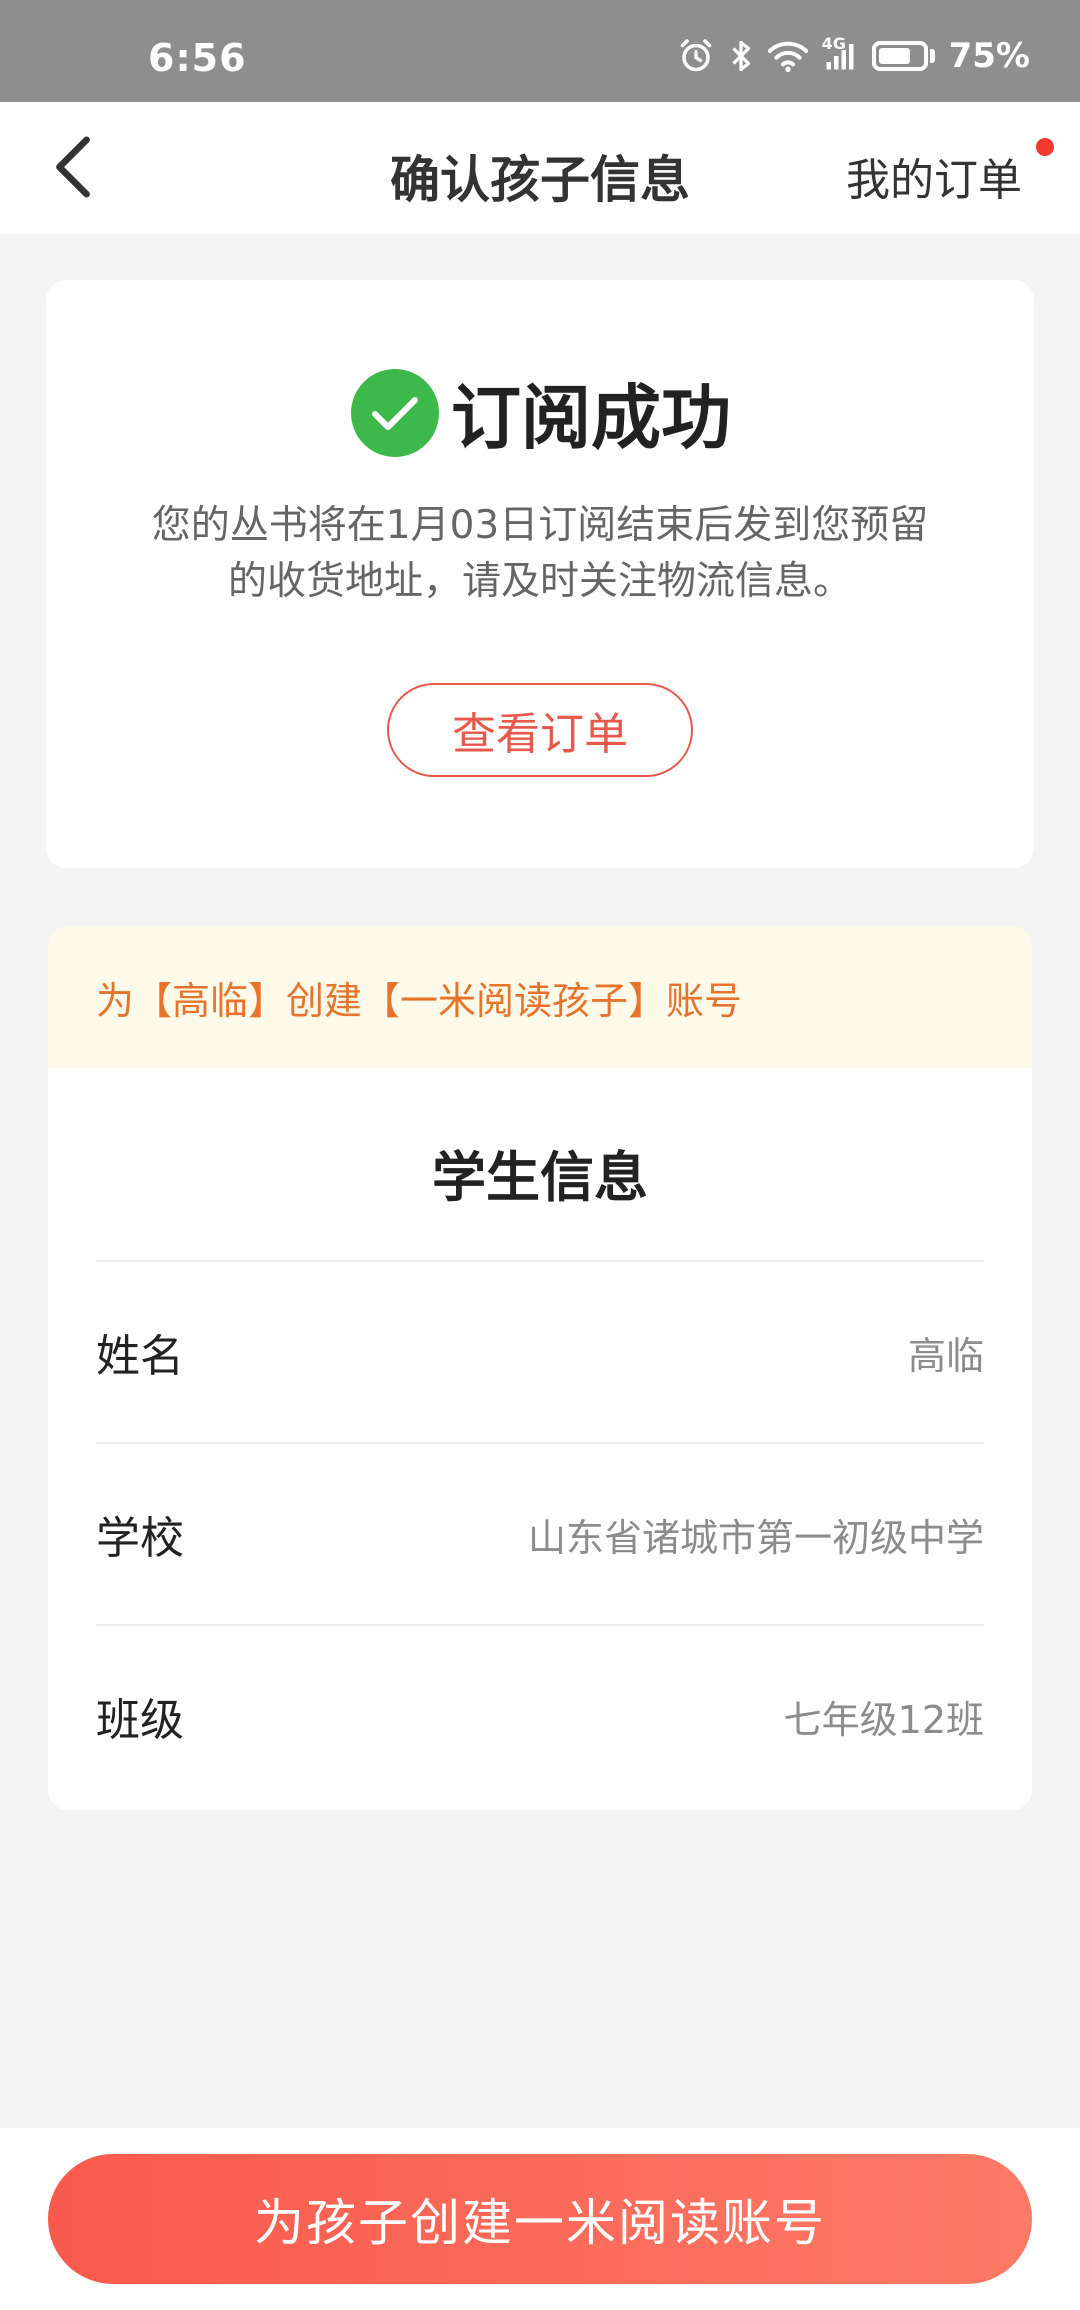 This screenshot has height=2310, width=1080. Describe the element at coordinates (140, 1356) in the screenshot. I see `info-label: 姓名` at that location.